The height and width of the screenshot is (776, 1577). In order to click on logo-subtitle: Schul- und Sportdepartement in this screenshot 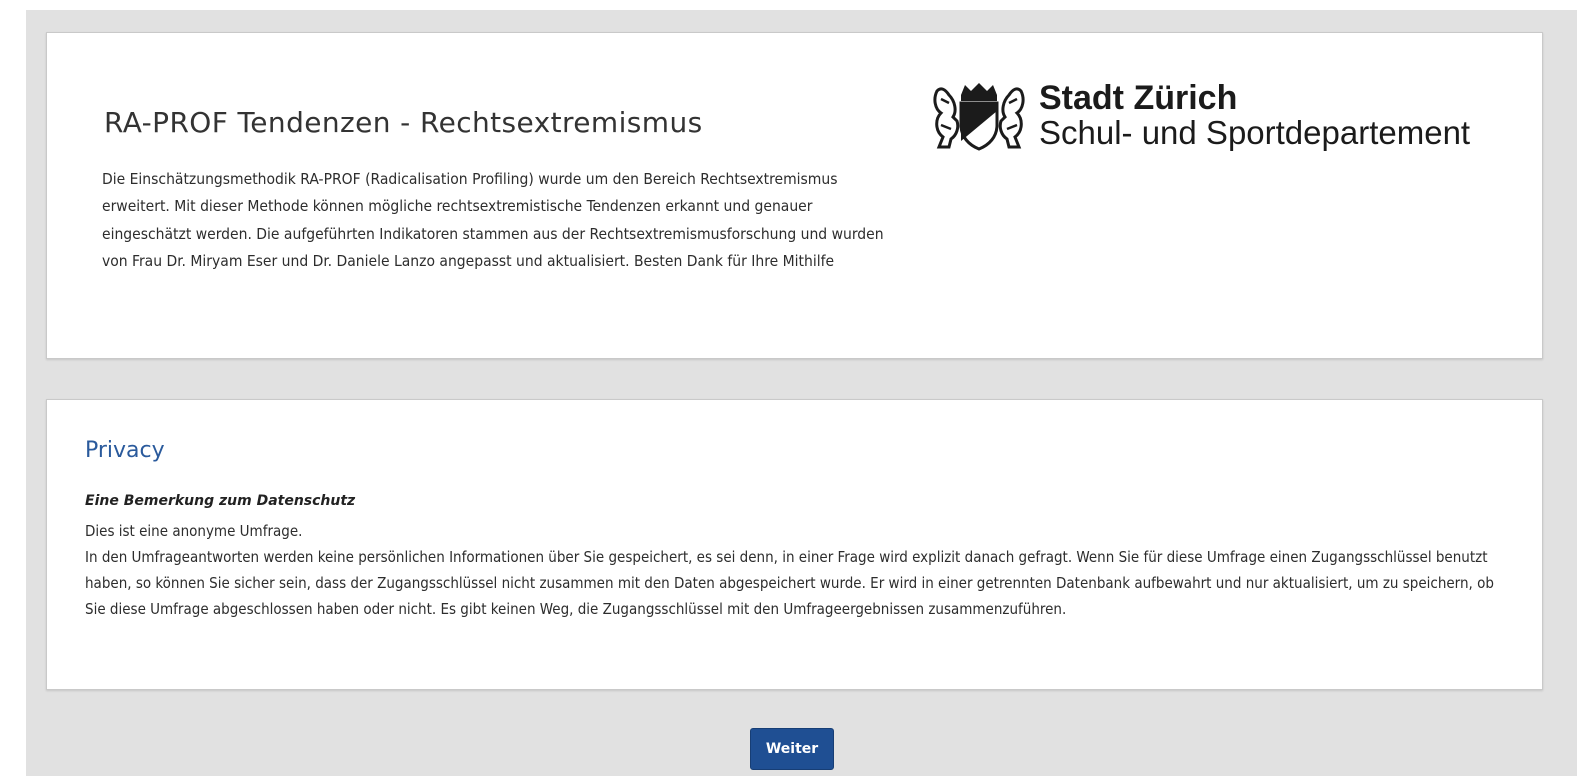, I will do `click(1255, 132)`.